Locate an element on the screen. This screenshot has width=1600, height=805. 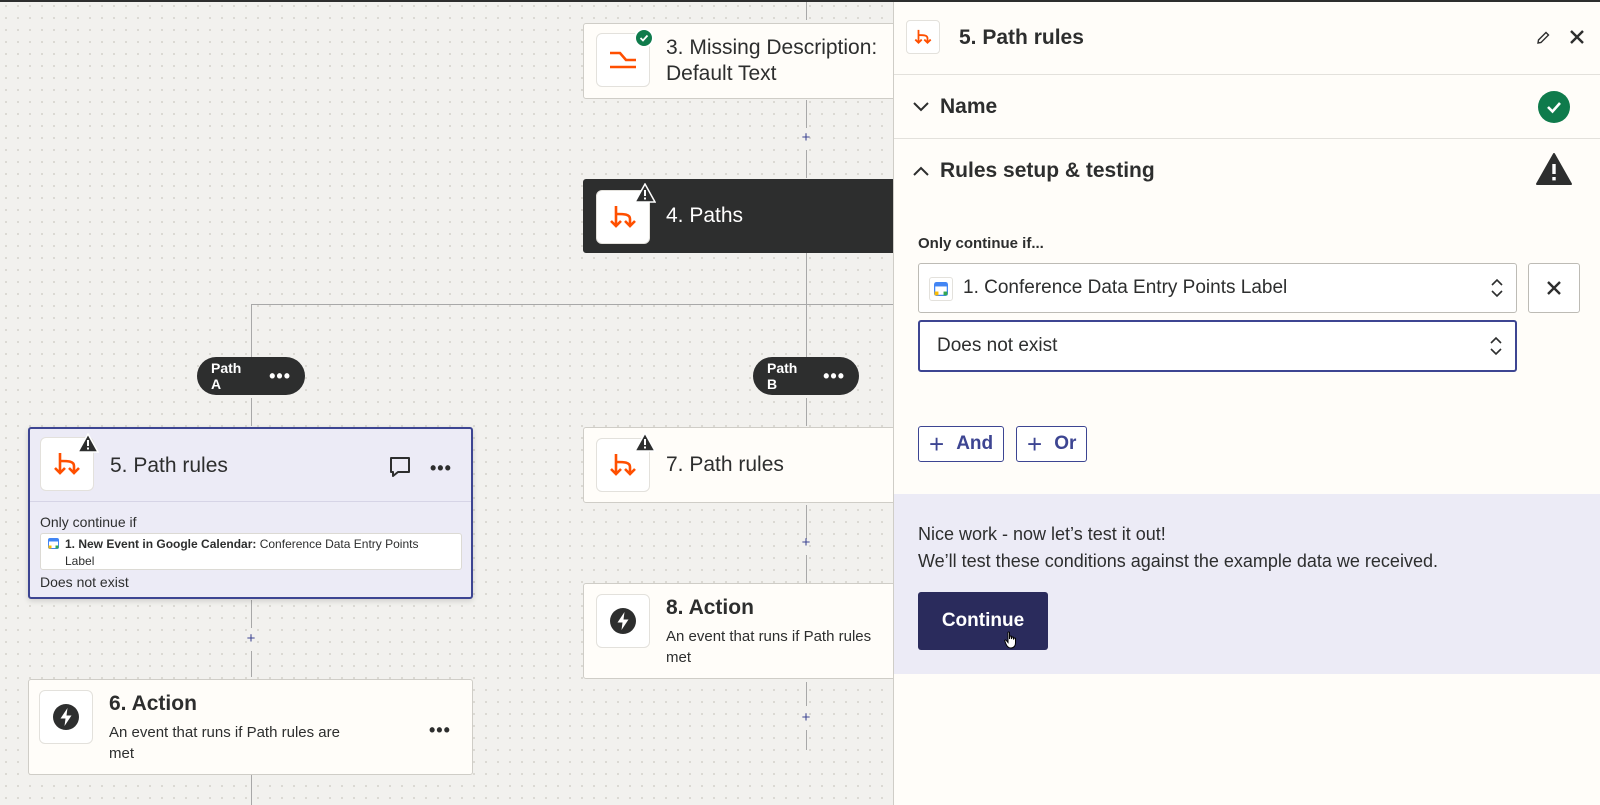
chevron-up-icon is located at coordinates (921, 171).